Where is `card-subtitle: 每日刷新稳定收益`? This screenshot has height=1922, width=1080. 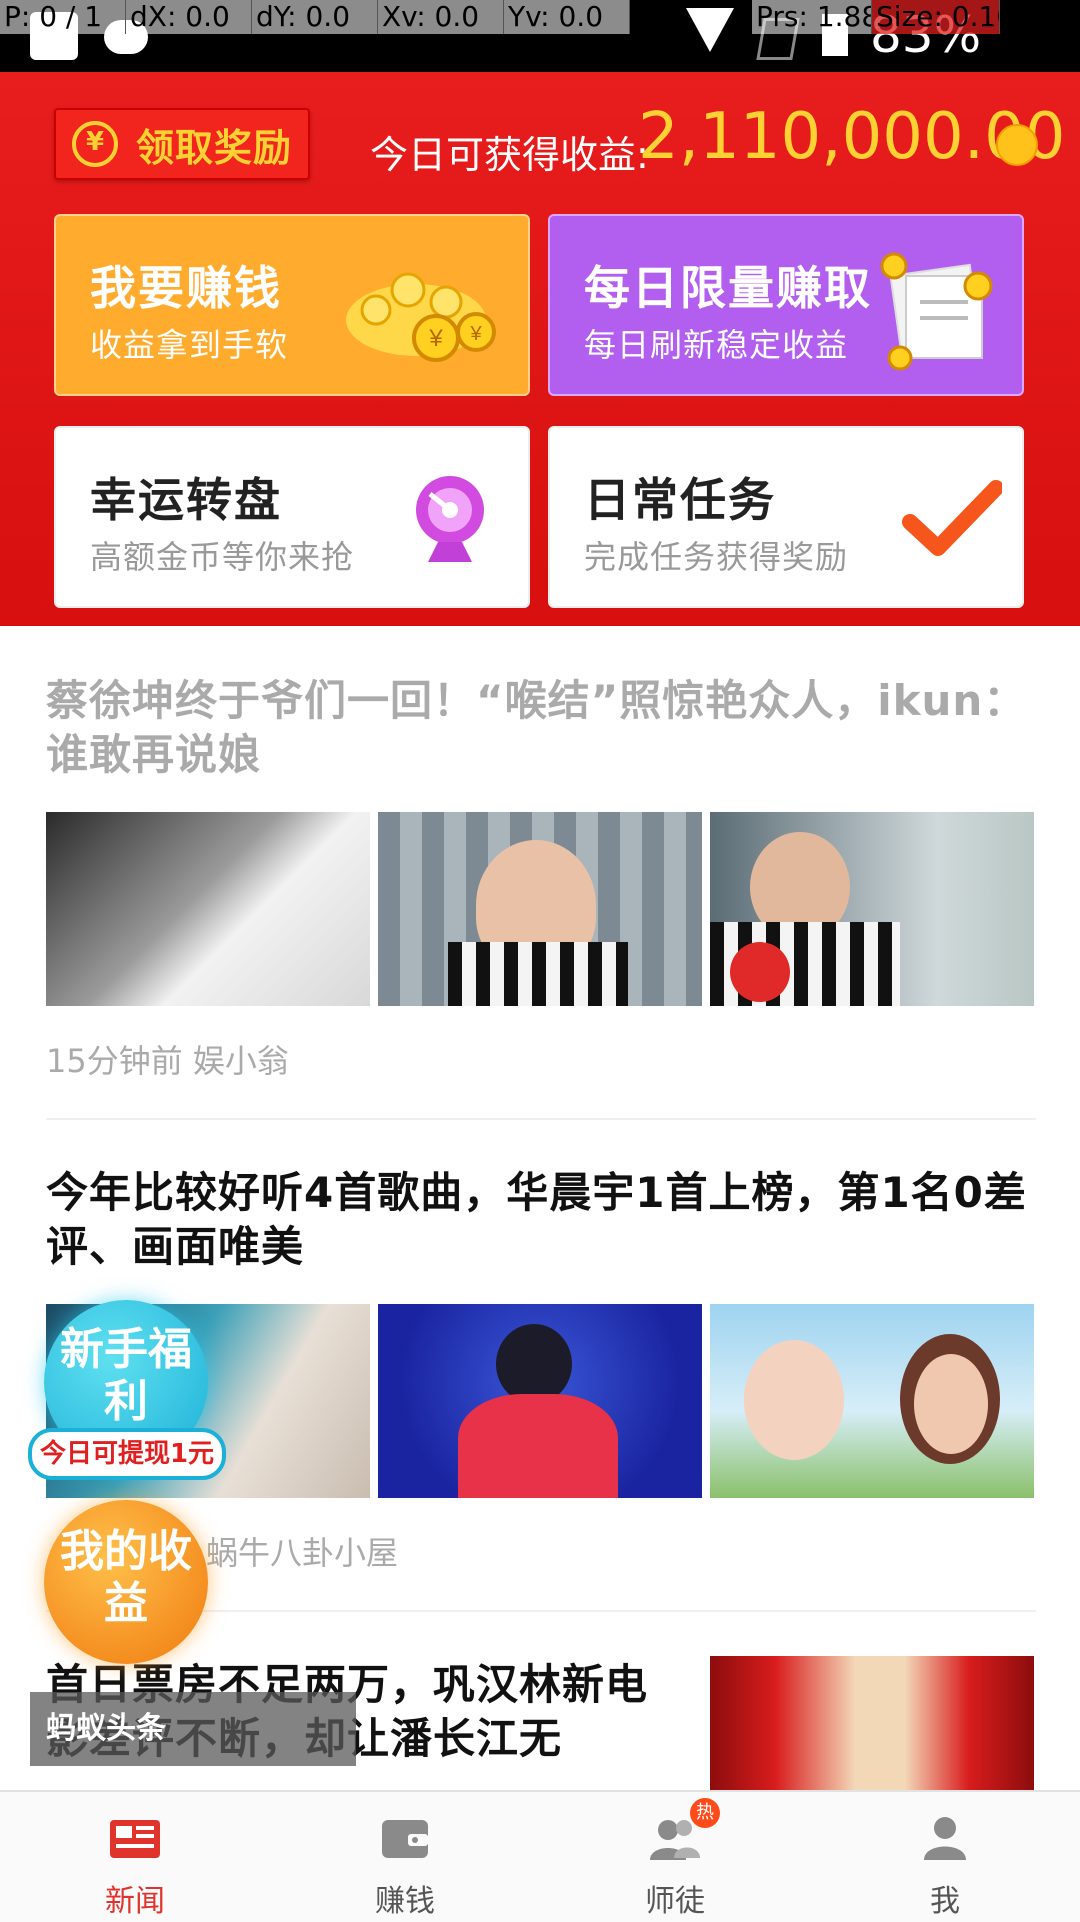
card-subtitle: 每日刷新稳定收益 is located at coordinates (716, 345).